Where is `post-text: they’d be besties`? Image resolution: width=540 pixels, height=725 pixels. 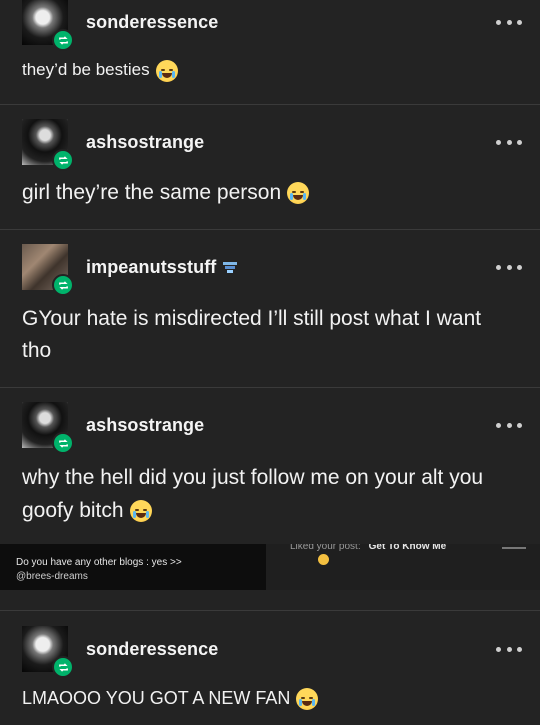
post-text: they’d be besties is located at coordinates (86, 69).